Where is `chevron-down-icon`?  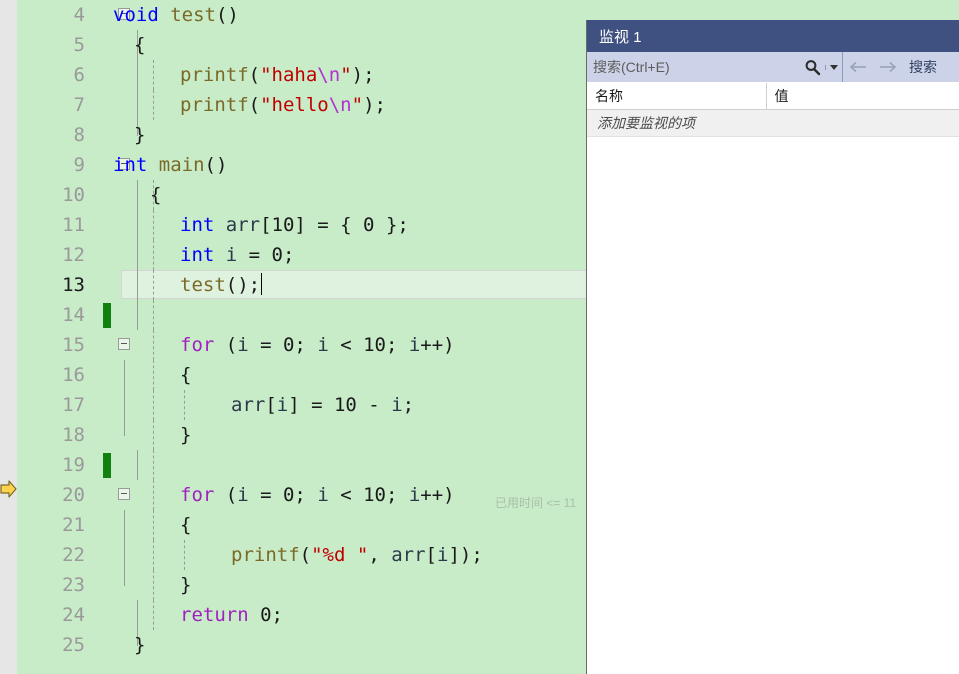
chevron-down-icon is located at coordinates (834, 67).